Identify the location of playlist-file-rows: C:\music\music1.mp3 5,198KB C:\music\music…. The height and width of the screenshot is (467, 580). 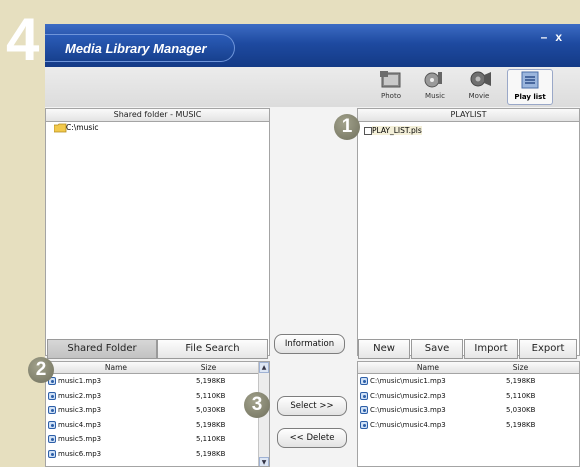
(468, 403).